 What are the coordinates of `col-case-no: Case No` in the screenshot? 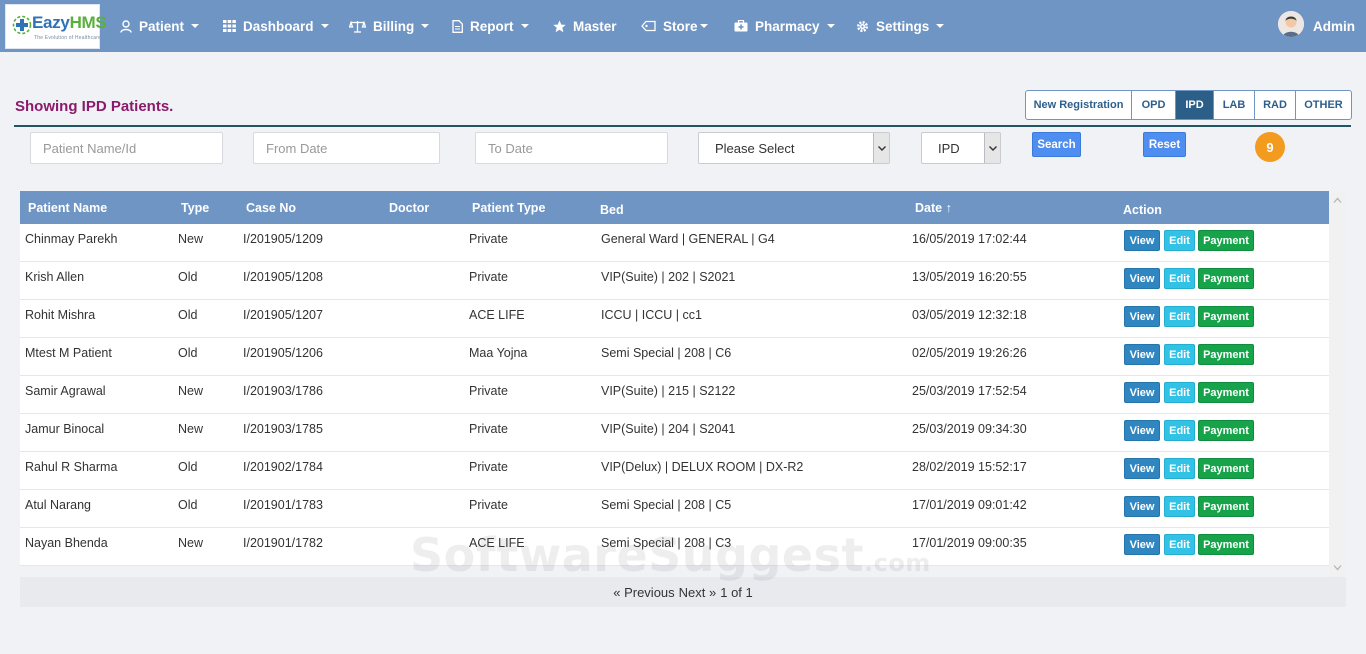 It's located at (271, 207).